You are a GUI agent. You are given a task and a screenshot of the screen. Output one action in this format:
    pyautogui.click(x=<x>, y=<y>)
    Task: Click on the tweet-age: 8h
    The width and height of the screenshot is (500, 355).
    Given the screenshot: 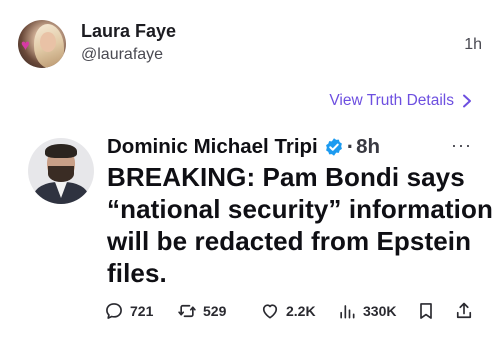 What is the action you would take?
    pyautogui.click(x=368, y=147)
    